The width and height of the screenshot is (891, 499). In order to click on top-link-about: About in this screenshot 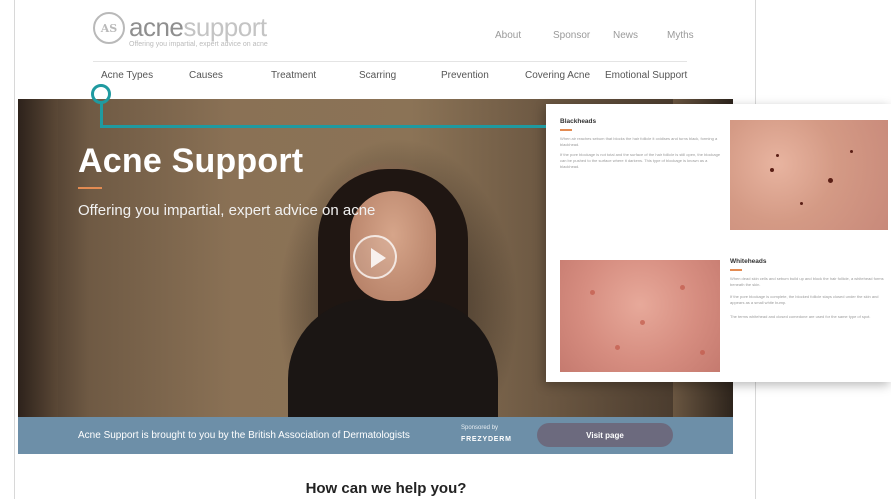, I will do `click(508, 35)`.